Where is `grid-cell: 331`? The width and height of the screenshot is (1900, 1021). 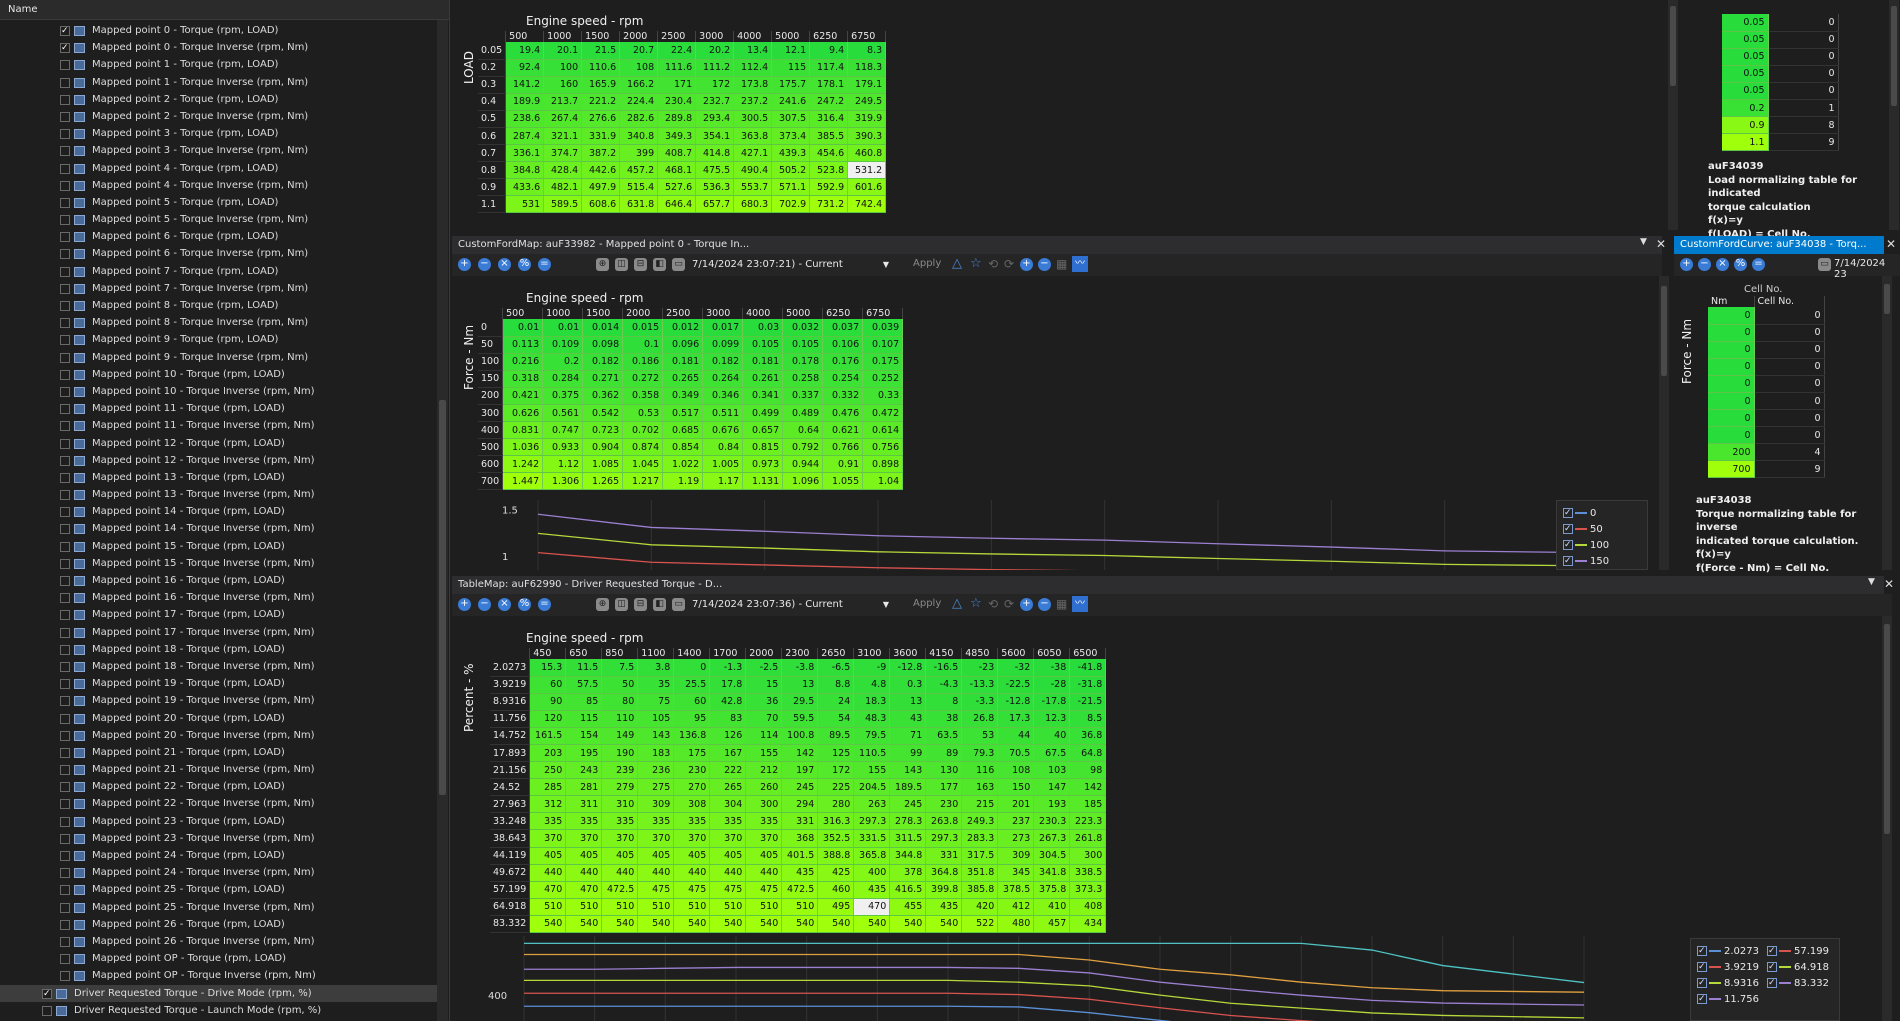 grid-cell: 331 is located at coordinates (944, 856).